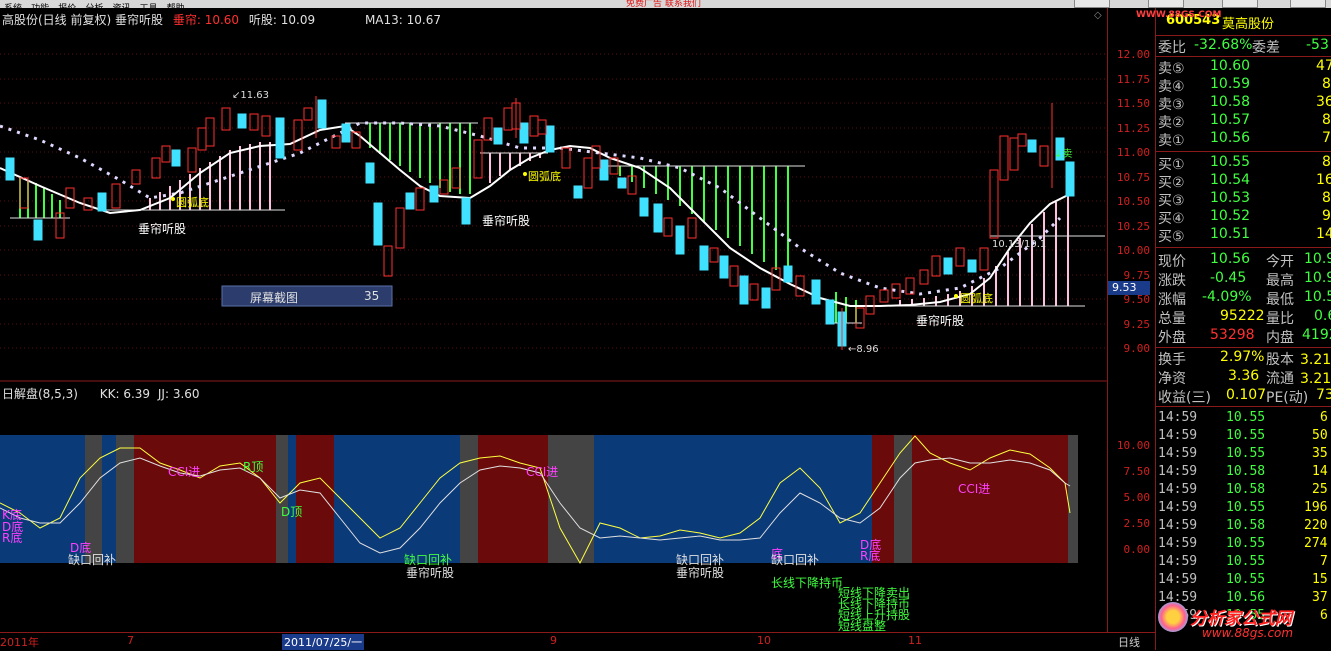  What do you see at coordinates (1133, 226) in the screenshot?
I see `axis-tick: 10.25` at bounding box center [1133, 226].